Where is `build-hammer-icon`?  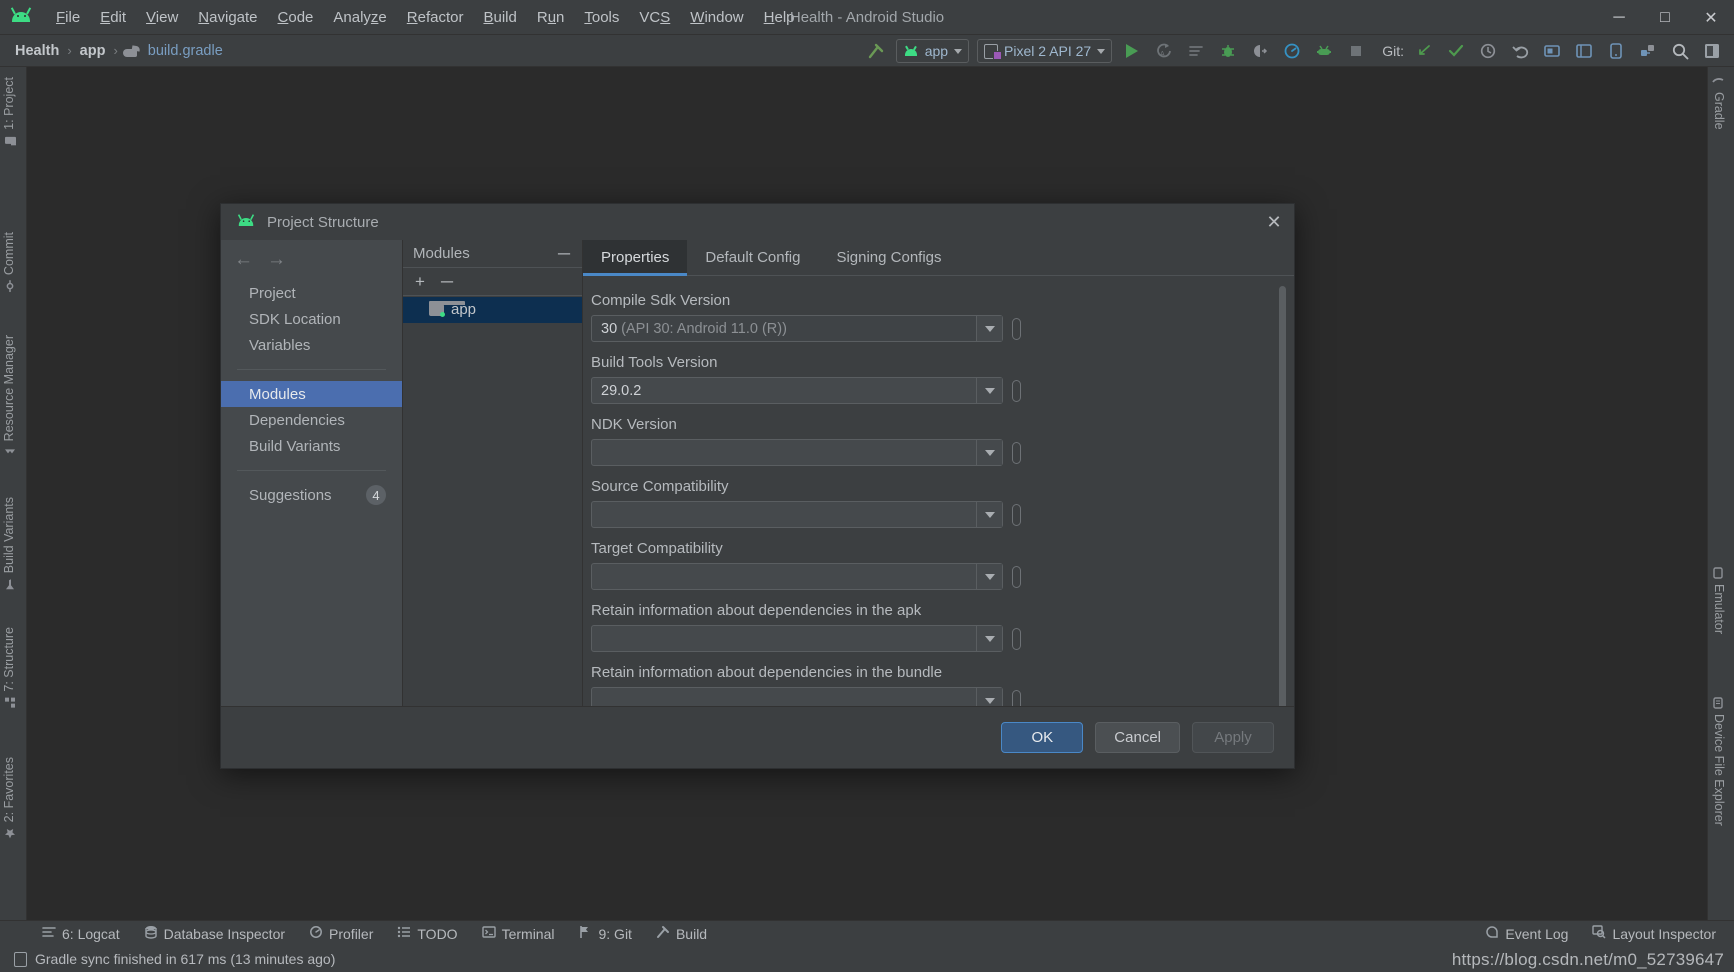 build-hammer-icon is located at coordinates (876, 51).